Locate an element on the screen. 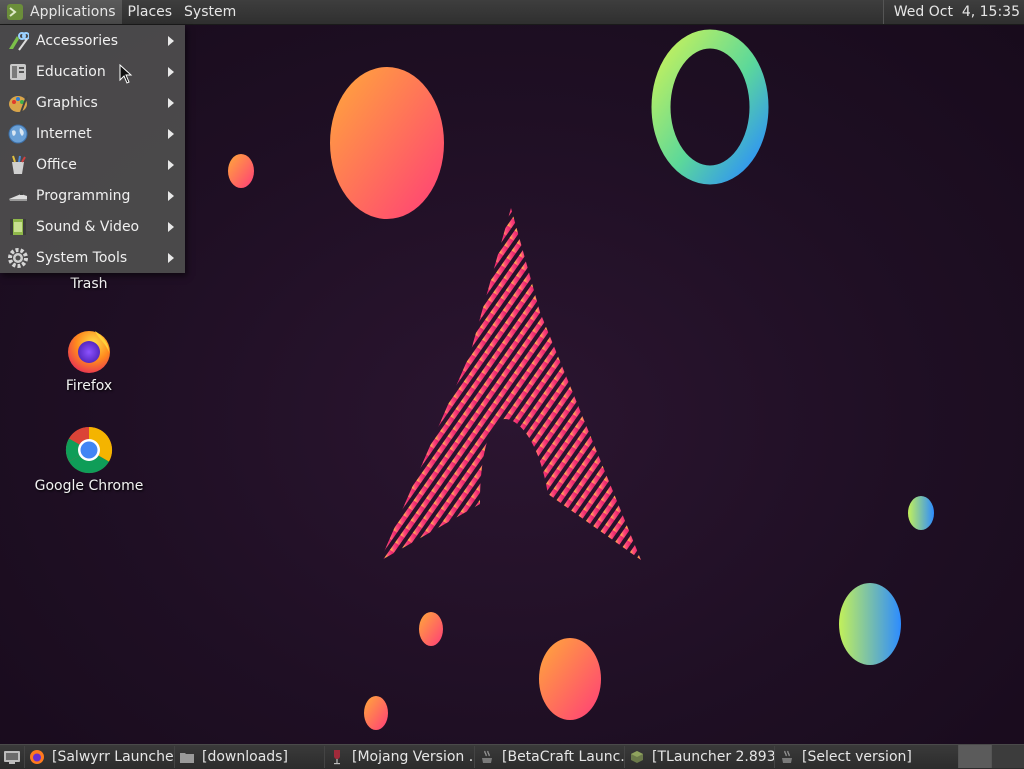  google-chrome-label: Google Chrome is located at coordinates (89, 486).